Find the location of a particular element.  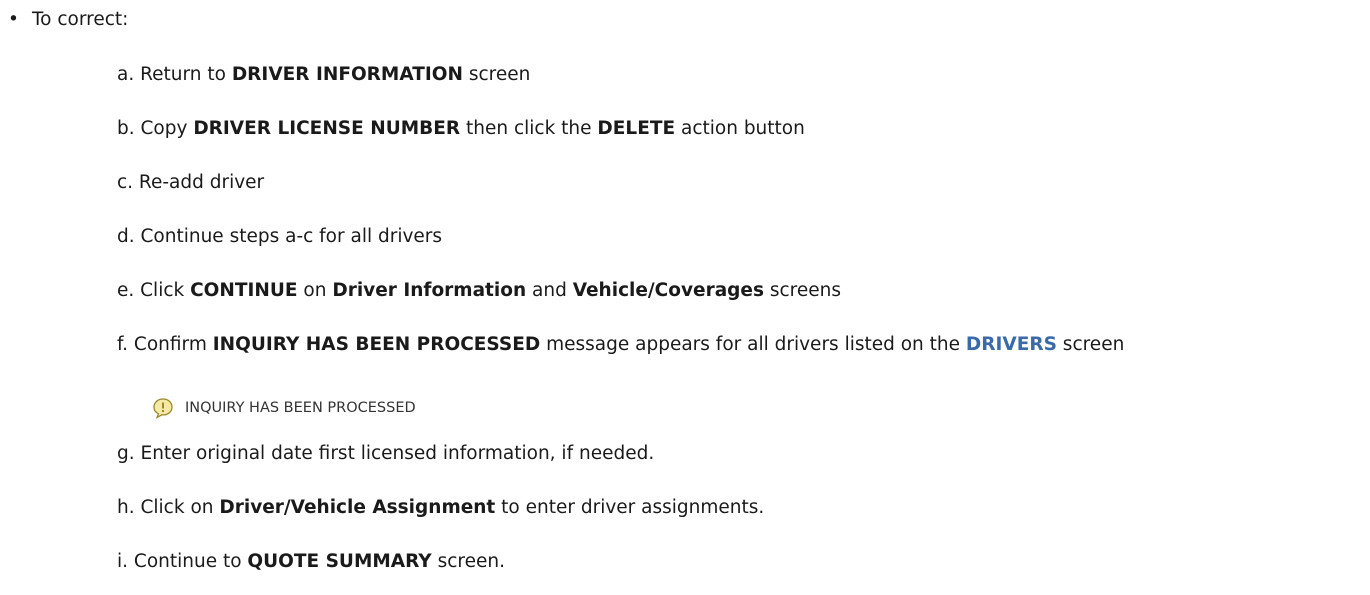

step-b-bold-2: DELETE is located at coordinates (636, 128).